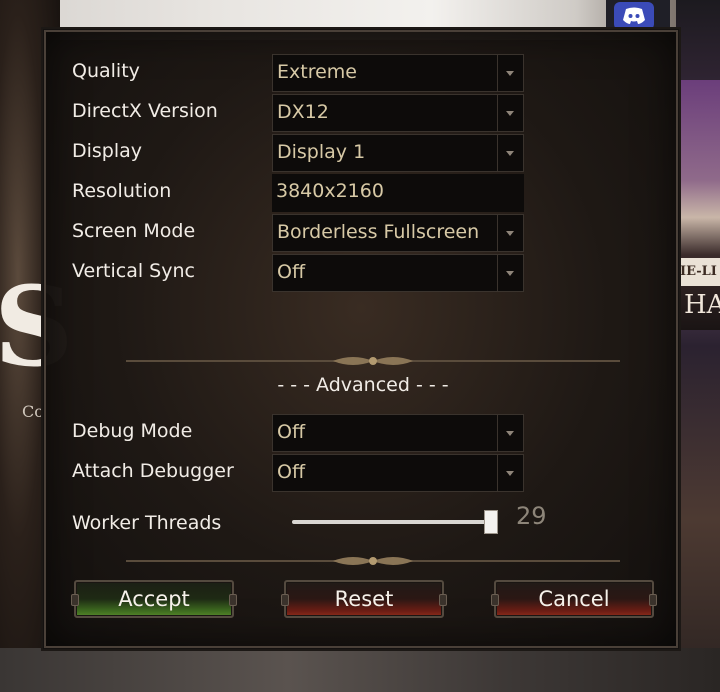 The width and height of the screenshot is (720, 692). I want to click on screen-mode-dropdown: Borderless Fullscreen, so click(398, 233).